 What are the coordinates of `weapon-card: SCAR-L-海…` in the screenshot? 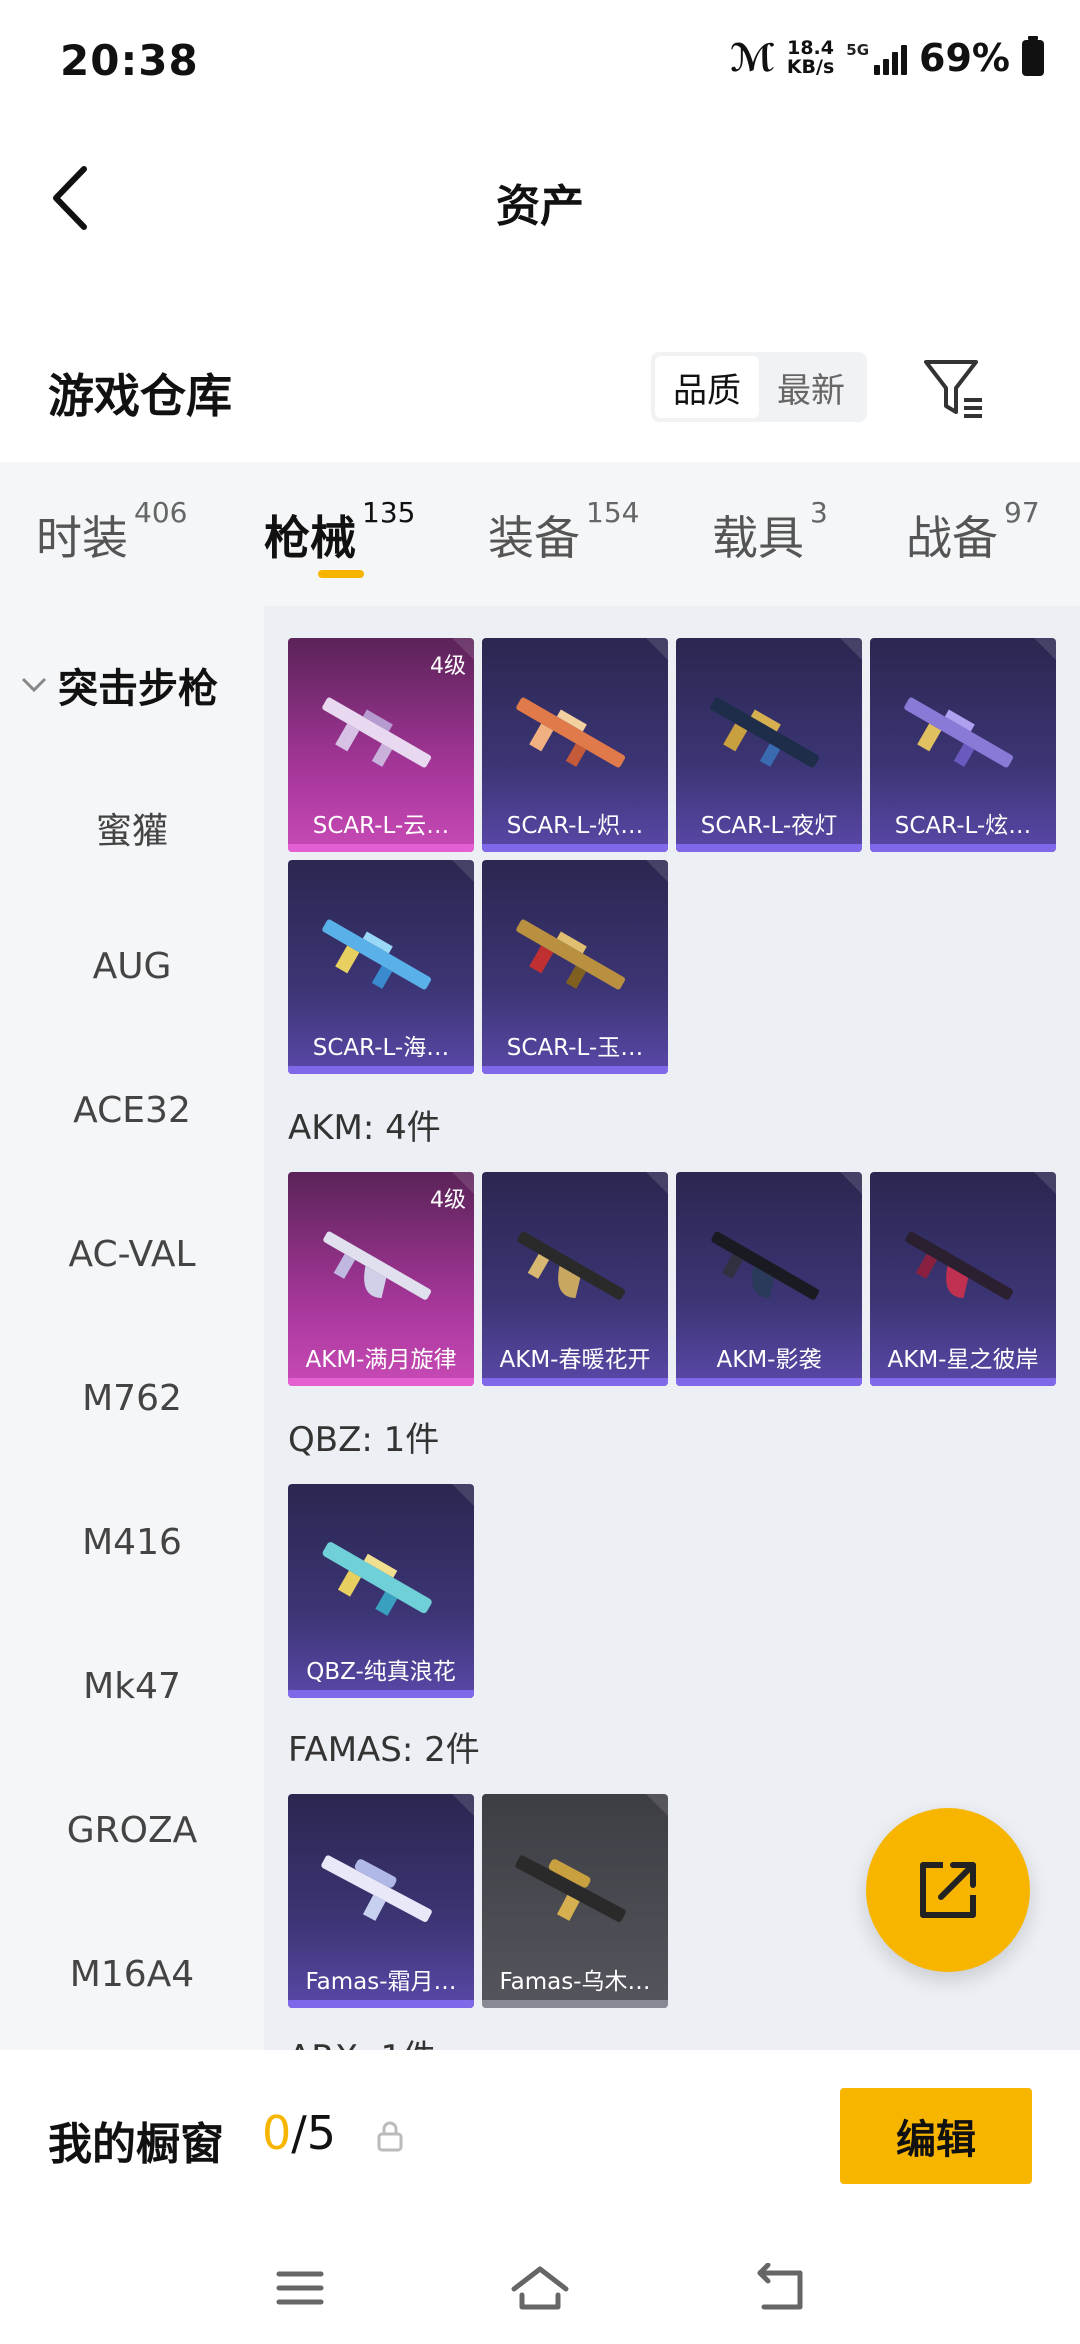 It's located at (381, 967).